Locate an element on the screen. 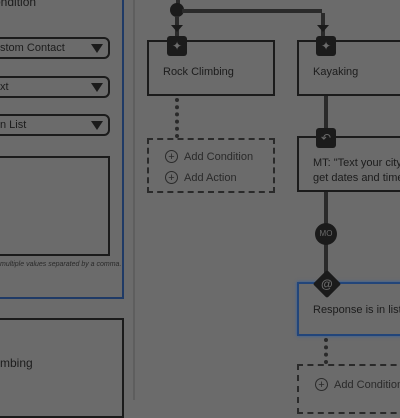 This screenshot has height=418, width=400. lower-panel-label: mbing is located at coordinates (16, 363).